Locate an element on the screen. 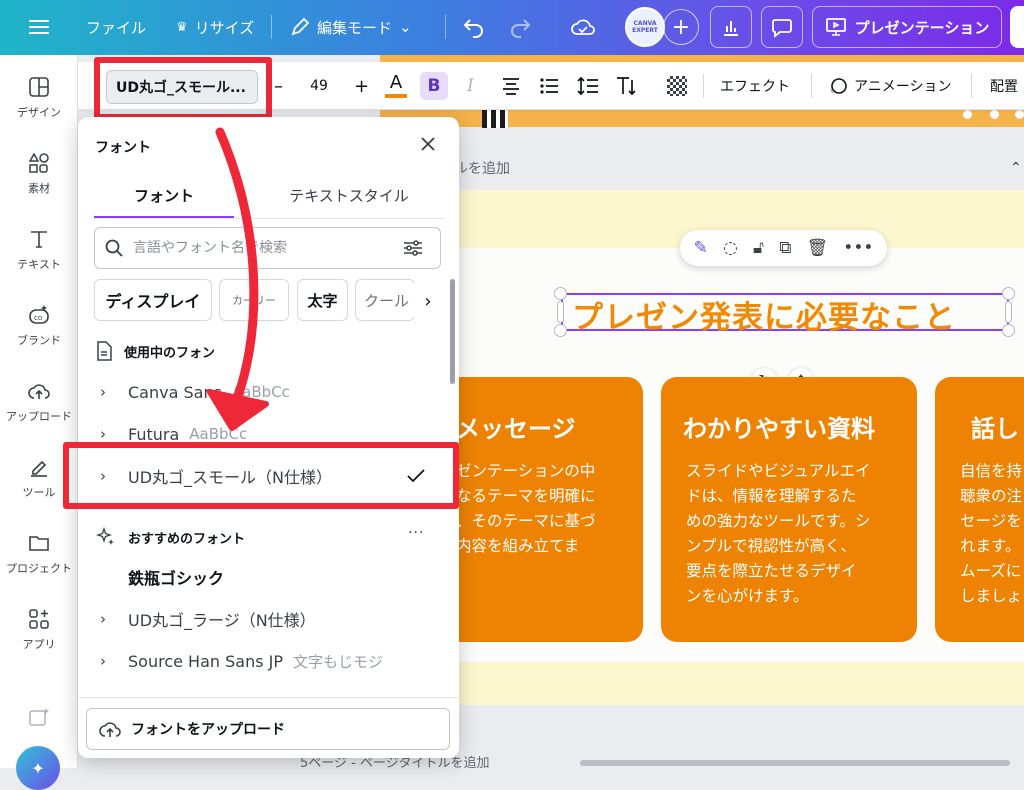  chip-curly: カーリー is located at coordinates (254, 300).